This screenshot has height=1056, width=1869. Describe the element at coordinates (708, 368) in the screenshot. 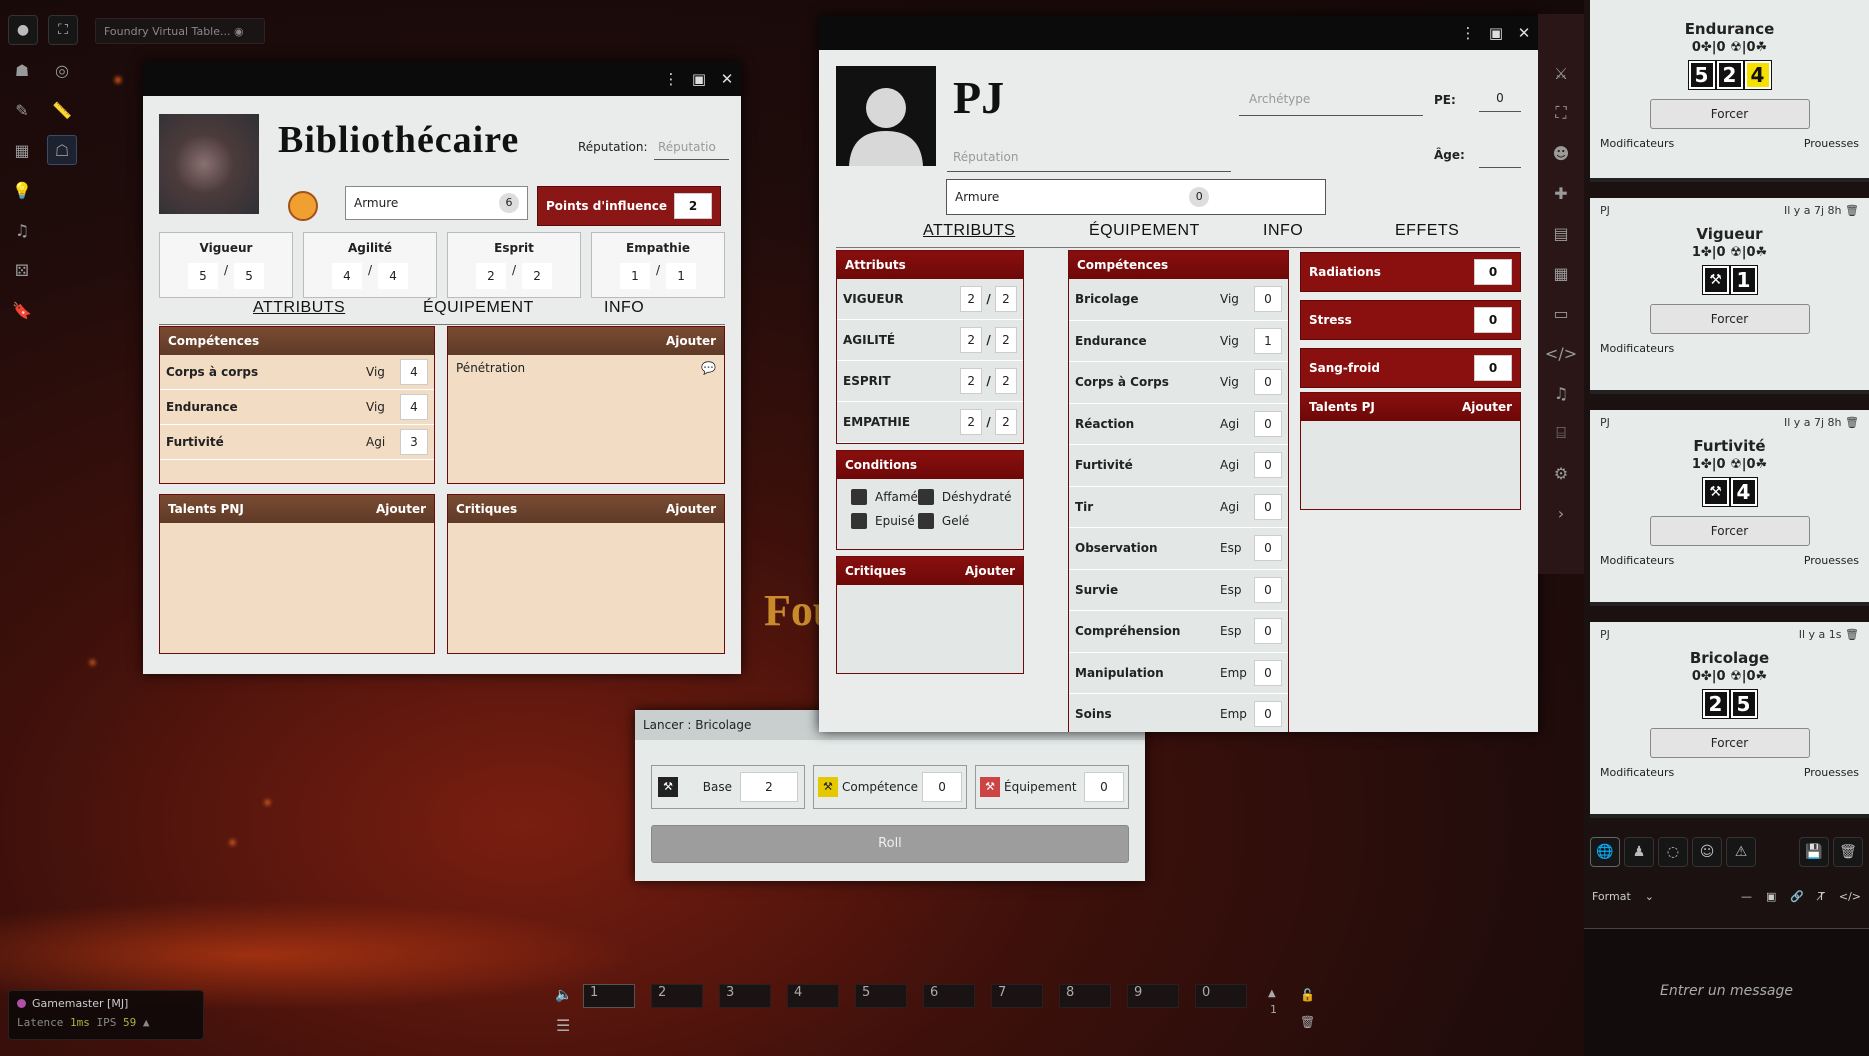

I see `chat-bubble-icon: 💬` at that location.